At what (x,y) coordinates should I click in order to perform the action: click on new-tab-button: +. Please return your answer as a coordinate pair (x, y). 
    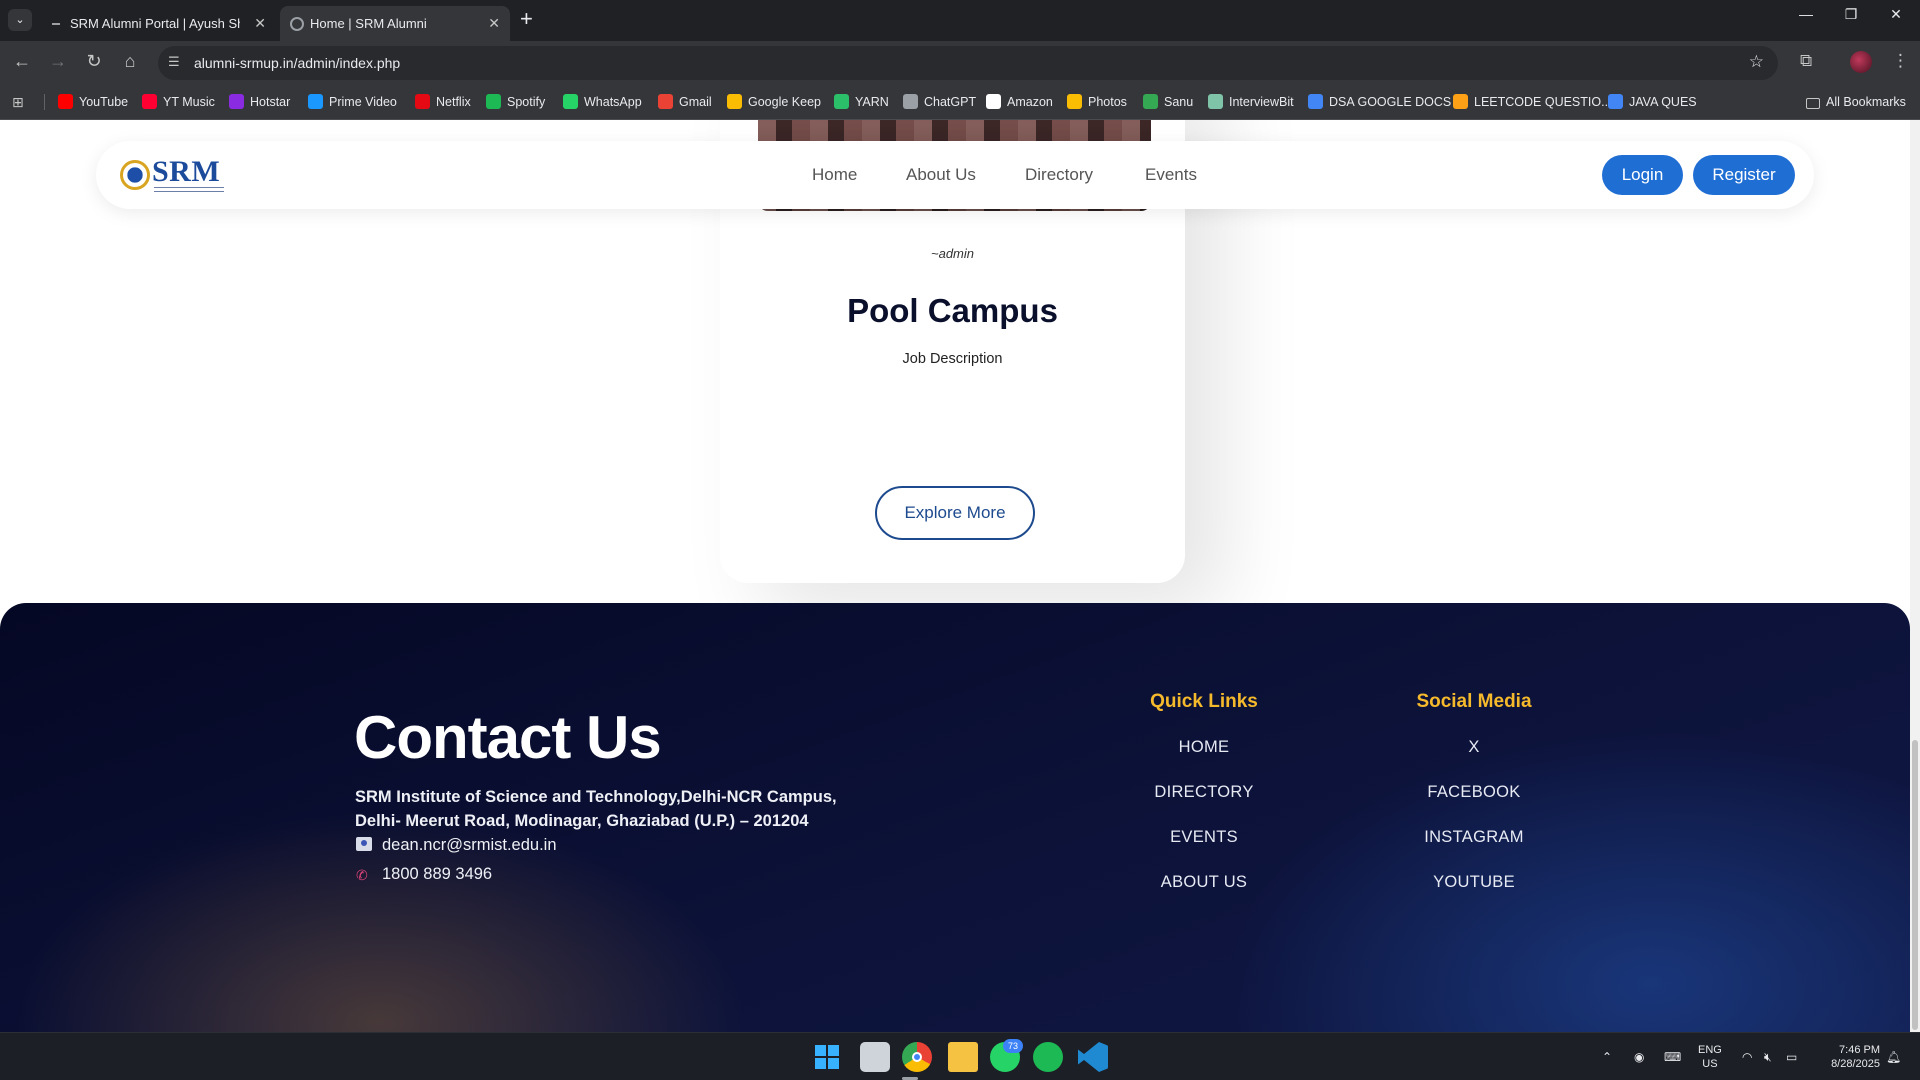
    Looking at the image, I should click on (526, 19).